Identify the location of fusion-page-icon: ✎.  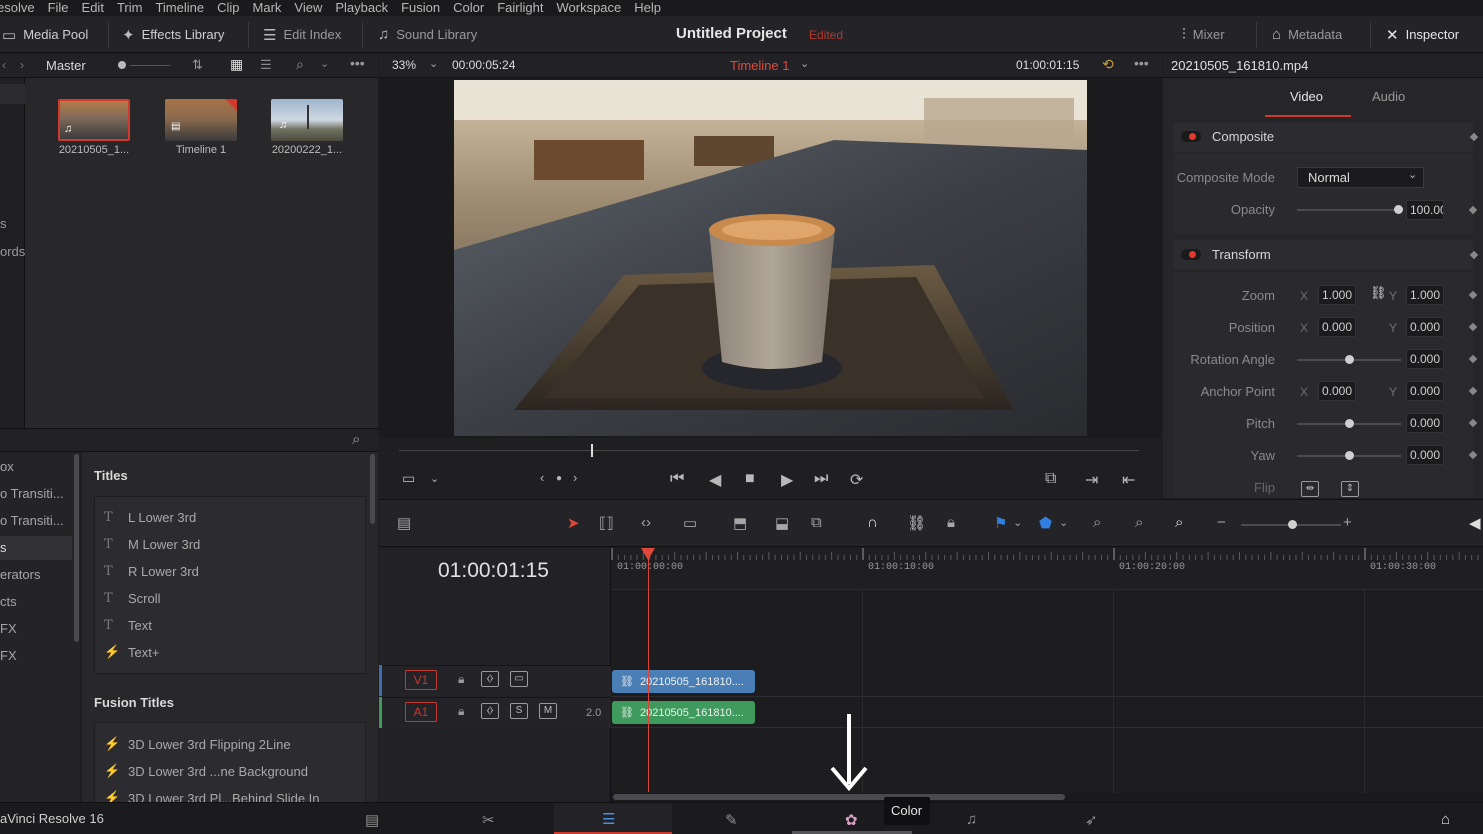
(731, 820).